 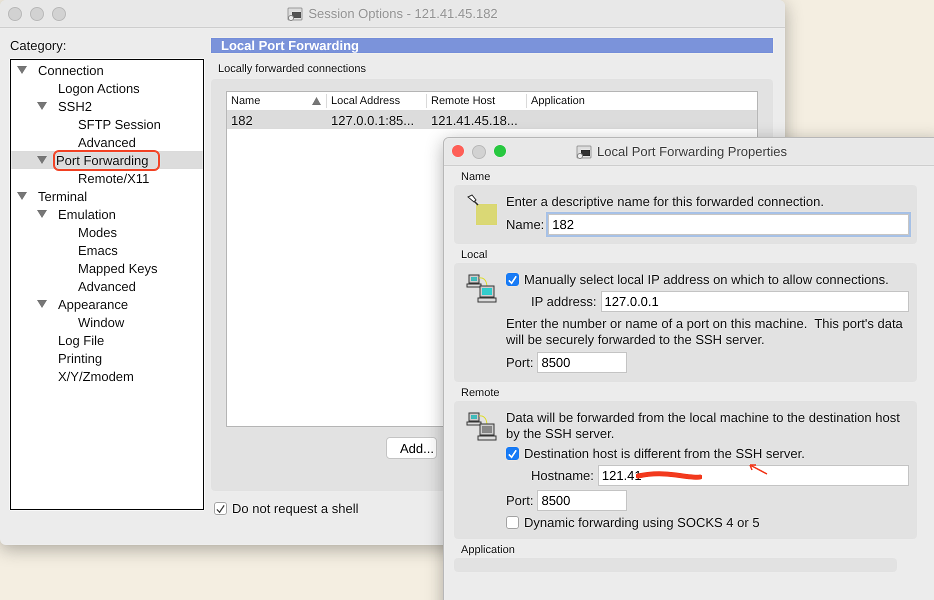 I want to click on category-label: Category:, so click(x=39, y=46).